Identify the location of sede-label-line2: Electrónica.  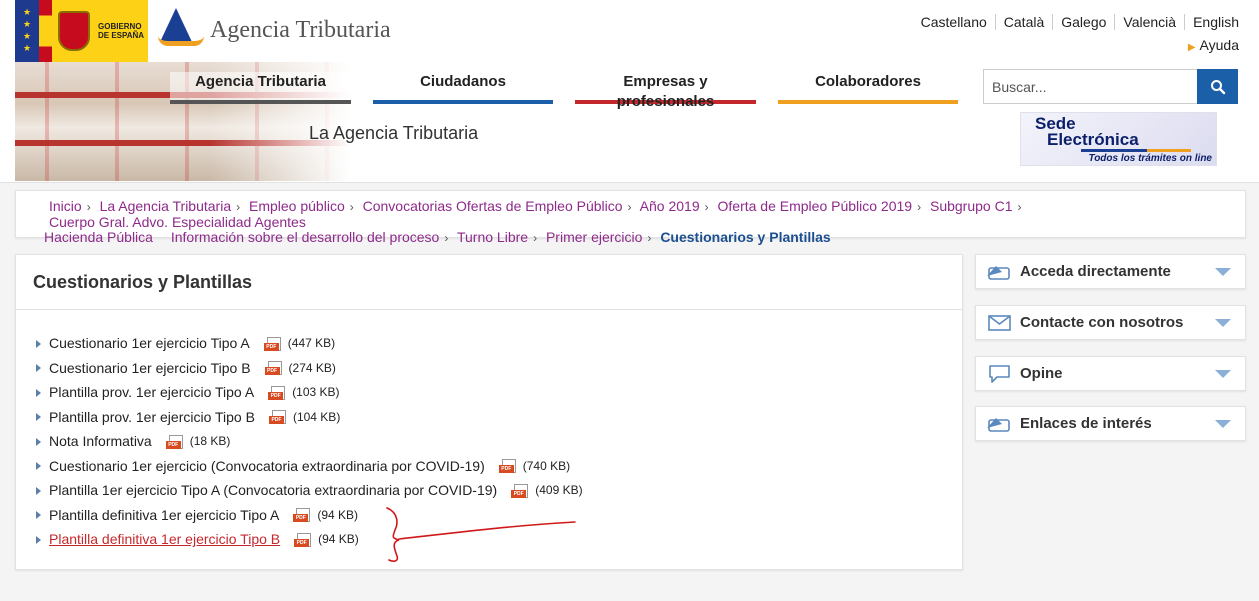
(1093, 139).